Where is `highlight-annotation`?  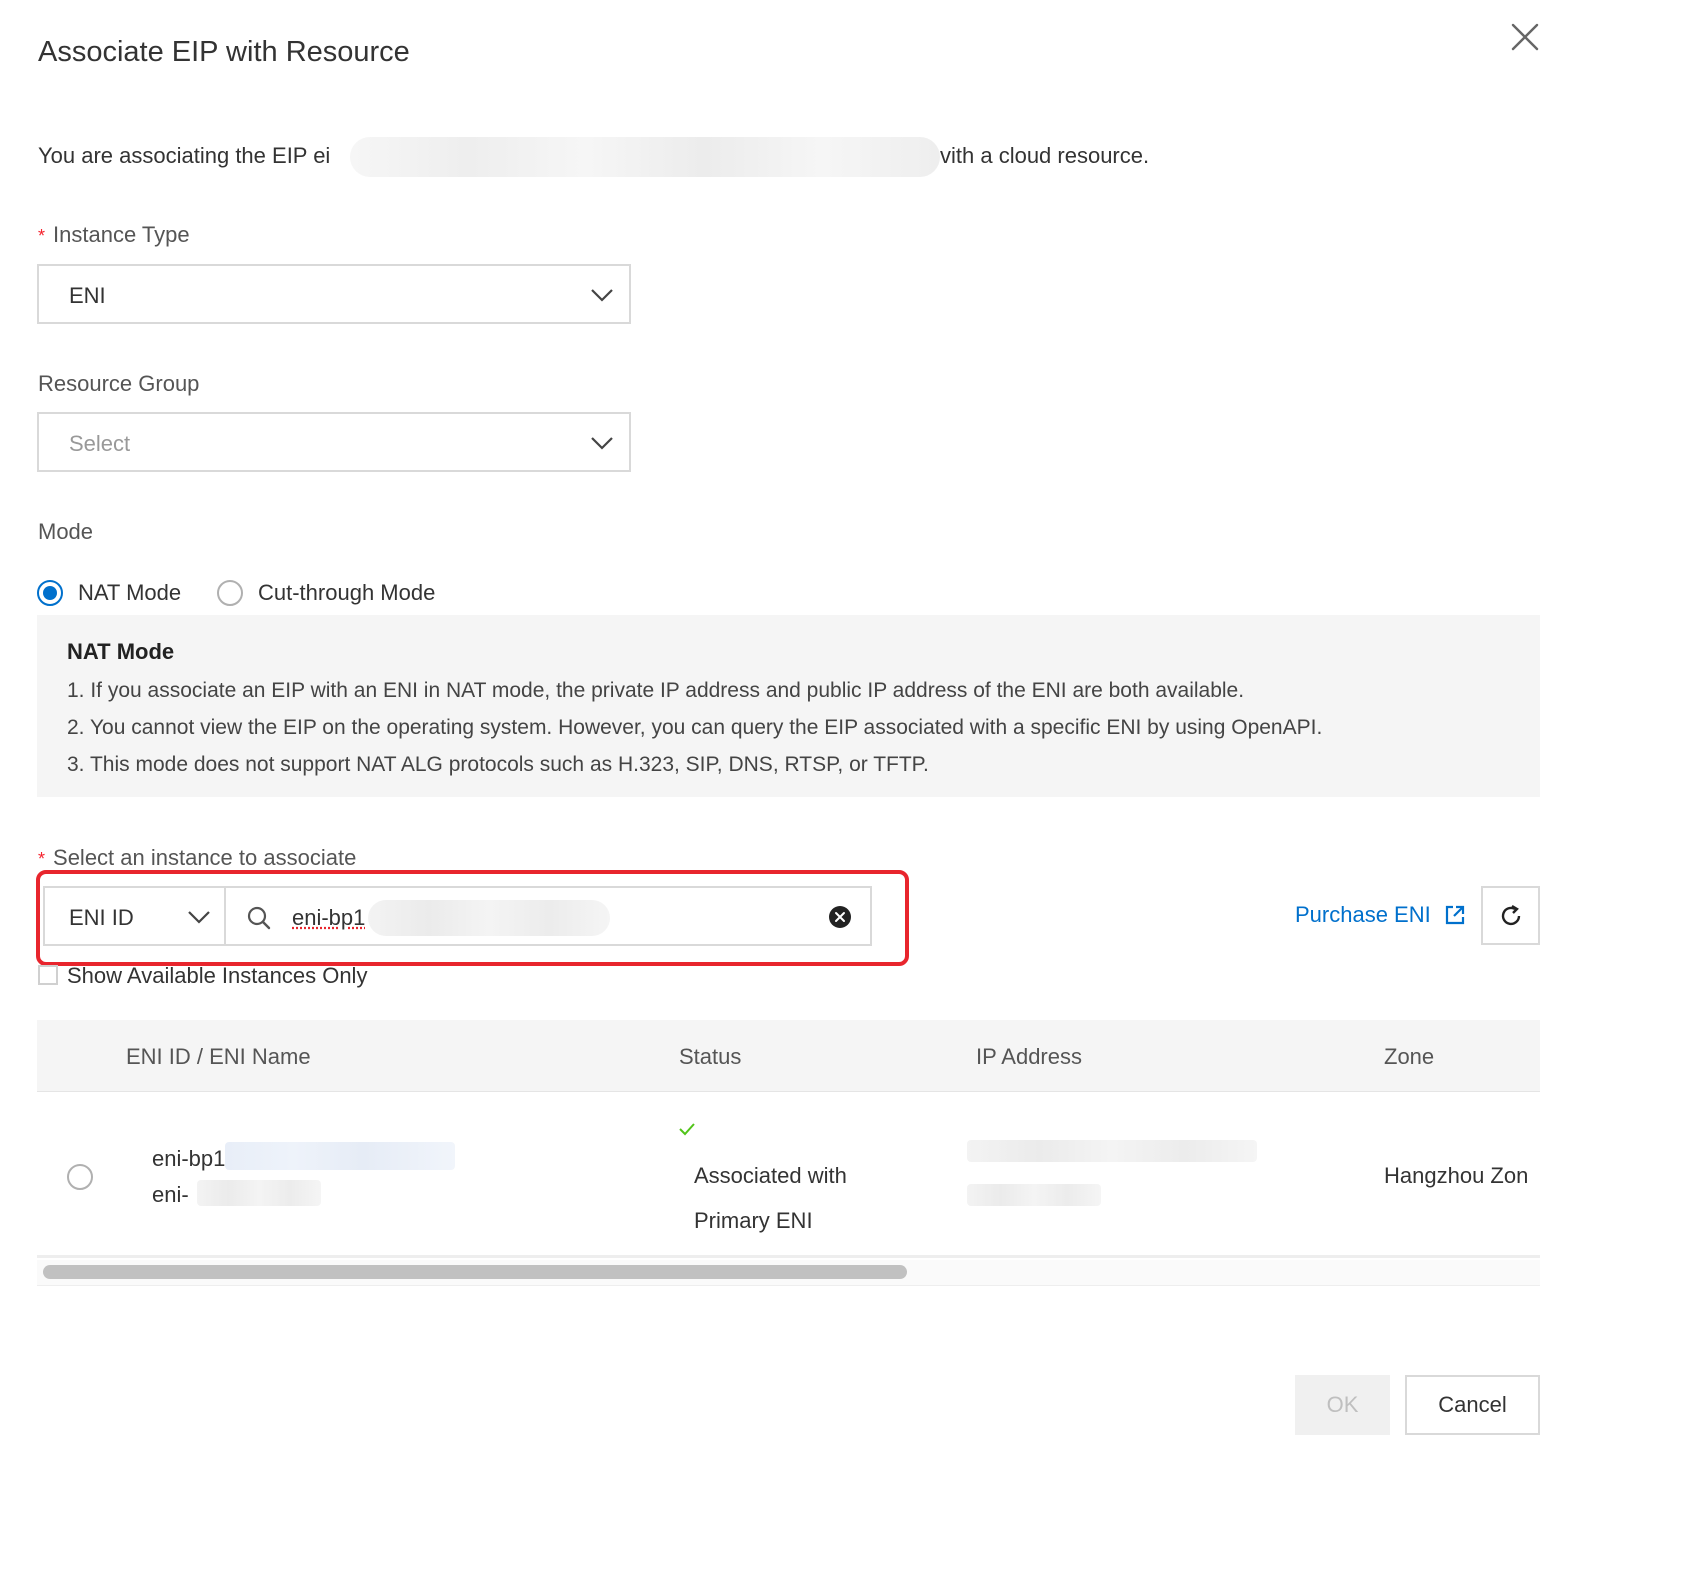 highlight-annotation is located at coordinates (472, 918).